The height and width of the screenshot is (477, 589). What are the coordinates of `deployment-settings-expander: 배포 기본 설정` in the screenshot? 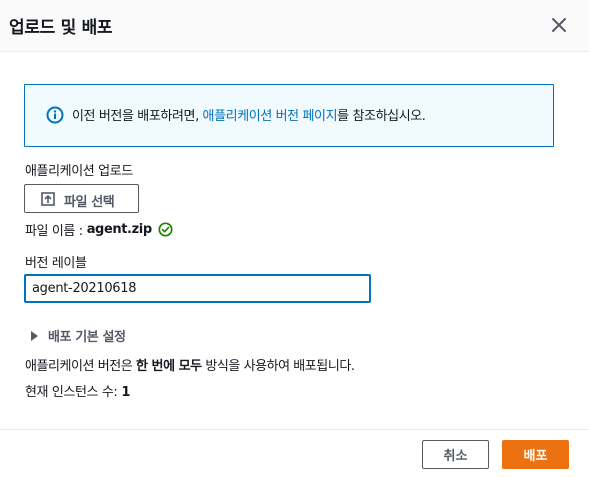 It's located at (78, 335).